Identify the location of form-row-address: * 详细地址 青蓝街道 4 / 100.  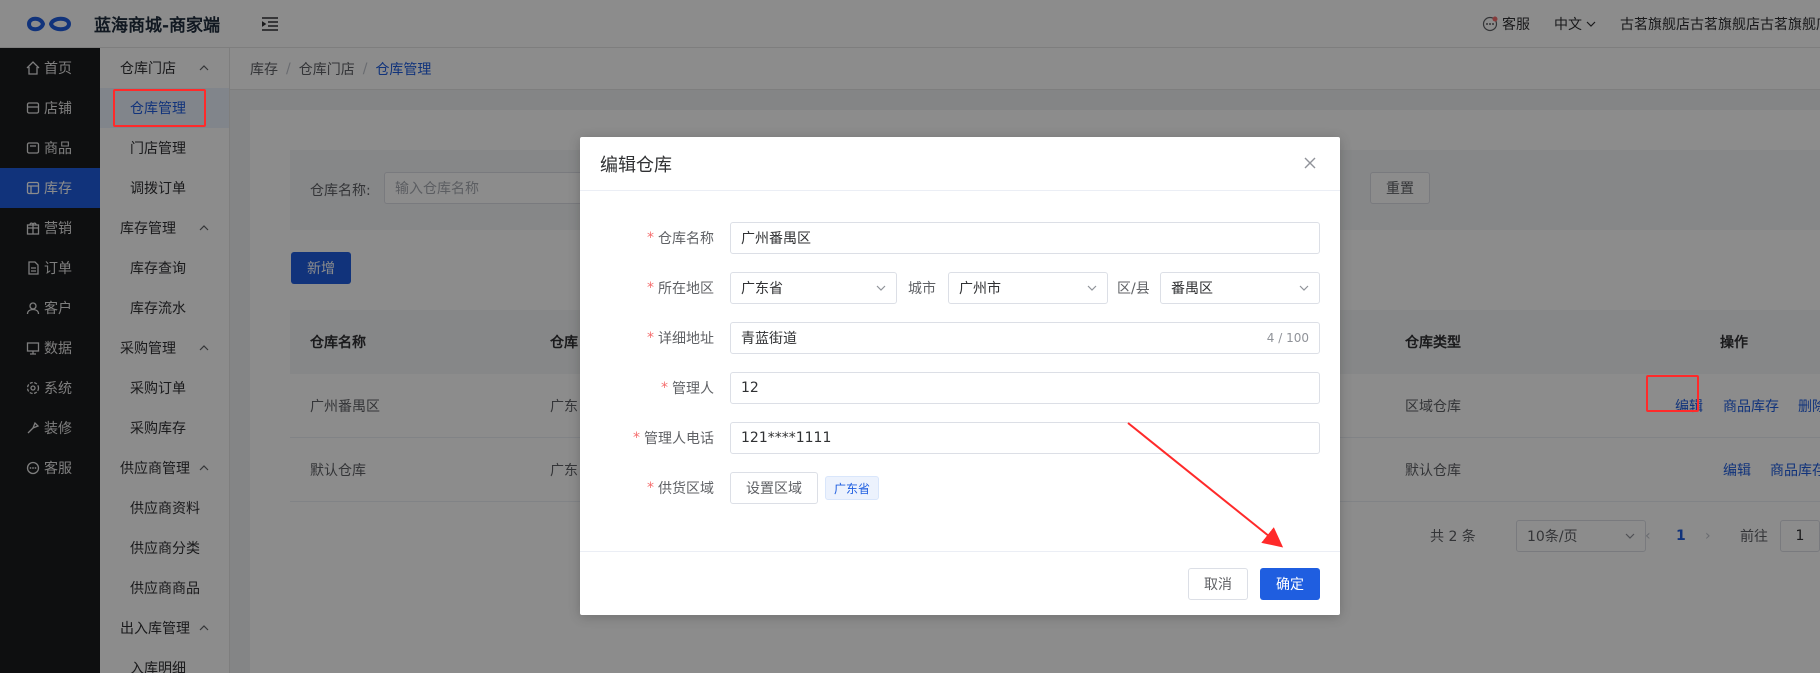
(960, 338).